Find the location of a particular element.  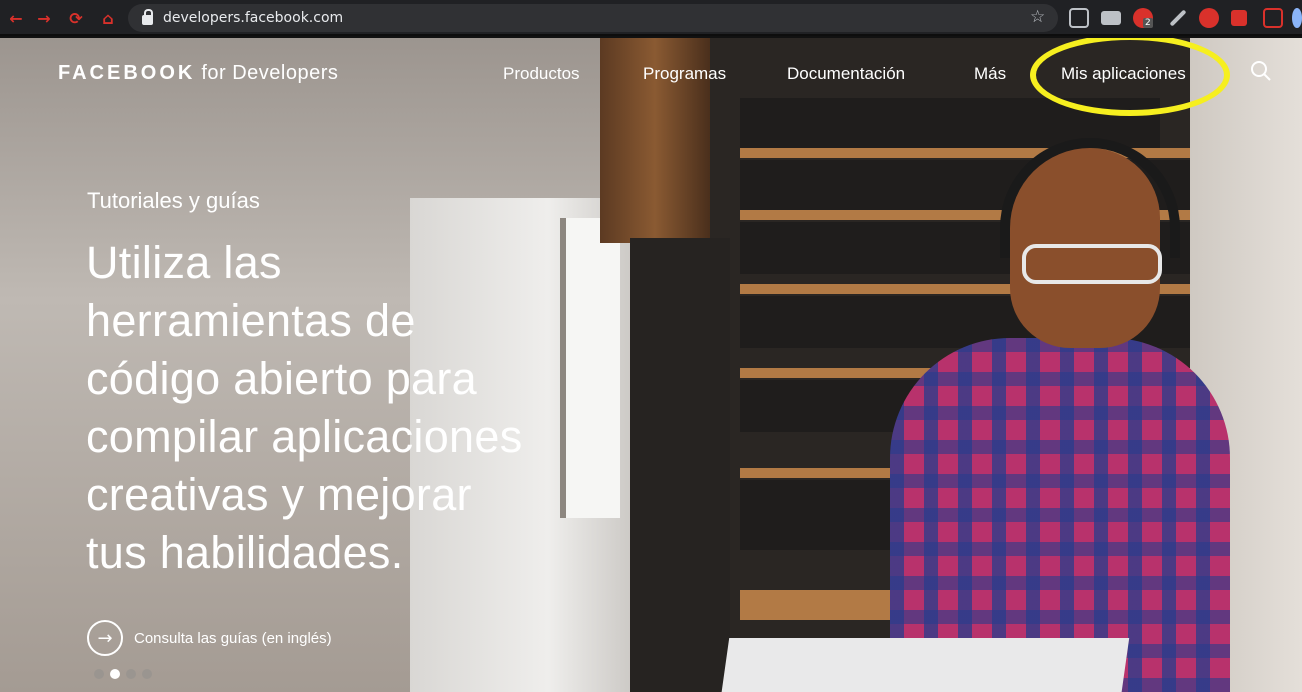

newel-post is located at coordinates (680, 465).